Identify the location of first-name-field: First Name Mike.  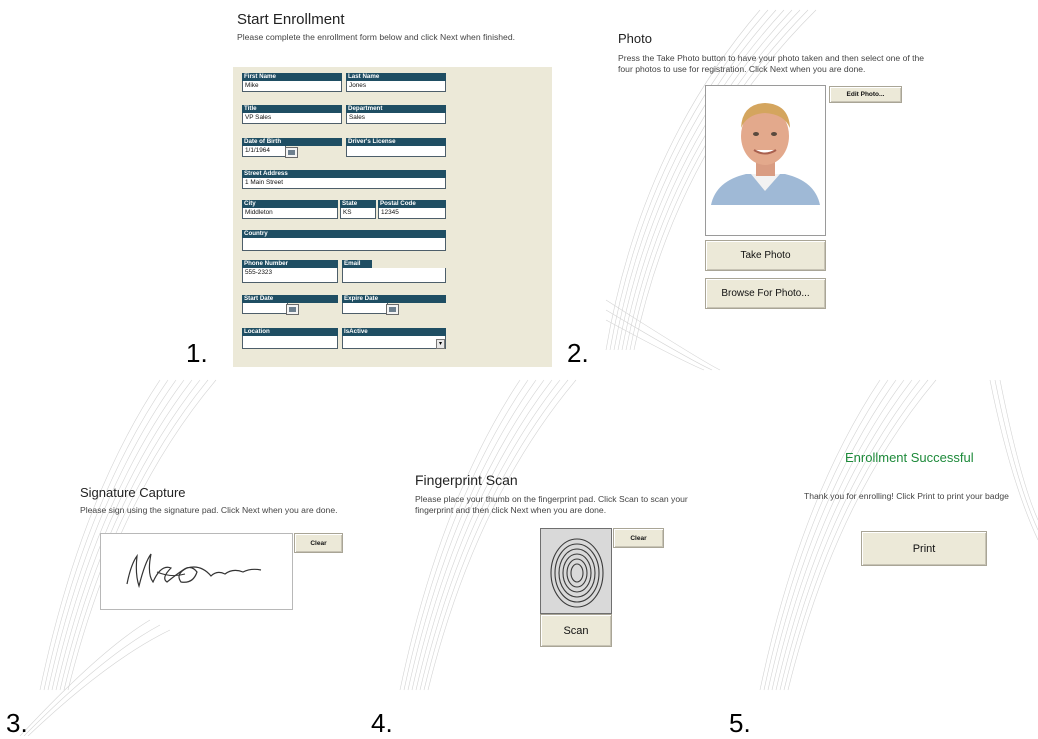
(292, 82).